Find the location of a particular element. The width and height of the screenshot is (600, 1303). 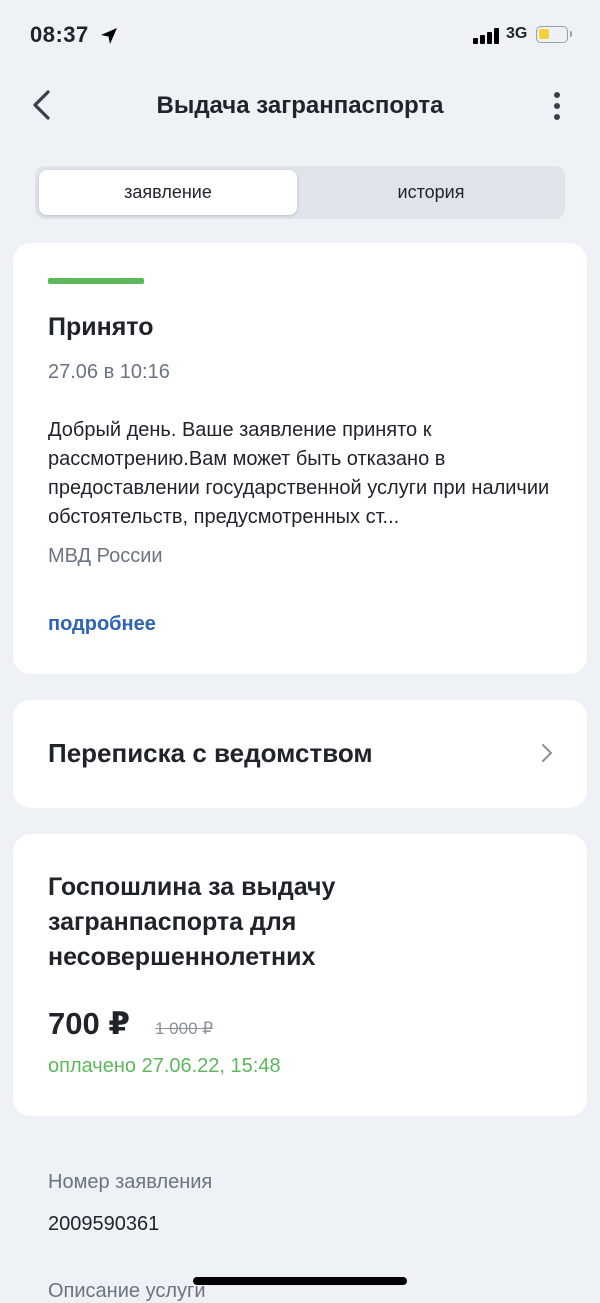

status-organization: МВД России is located at coordinates (105, 556).